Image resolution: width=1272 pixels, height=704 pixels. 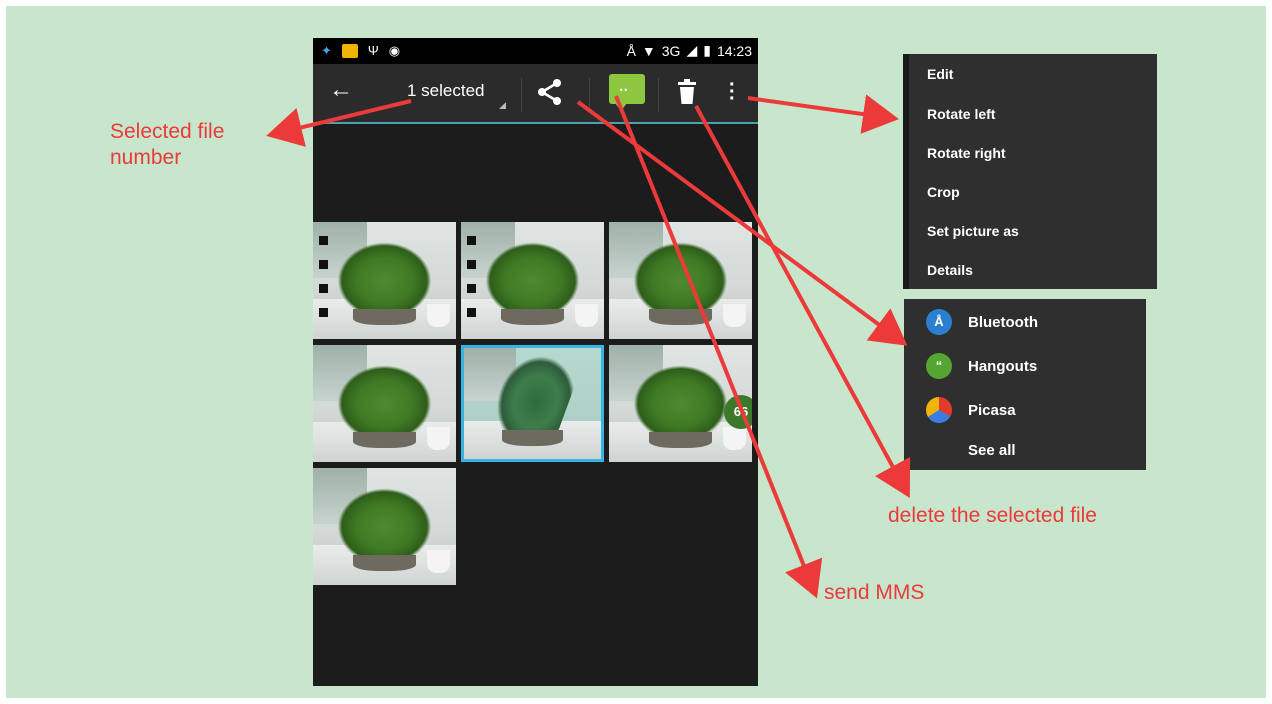 I want to click on share-item-label: See all, so click(x=992, y=450).